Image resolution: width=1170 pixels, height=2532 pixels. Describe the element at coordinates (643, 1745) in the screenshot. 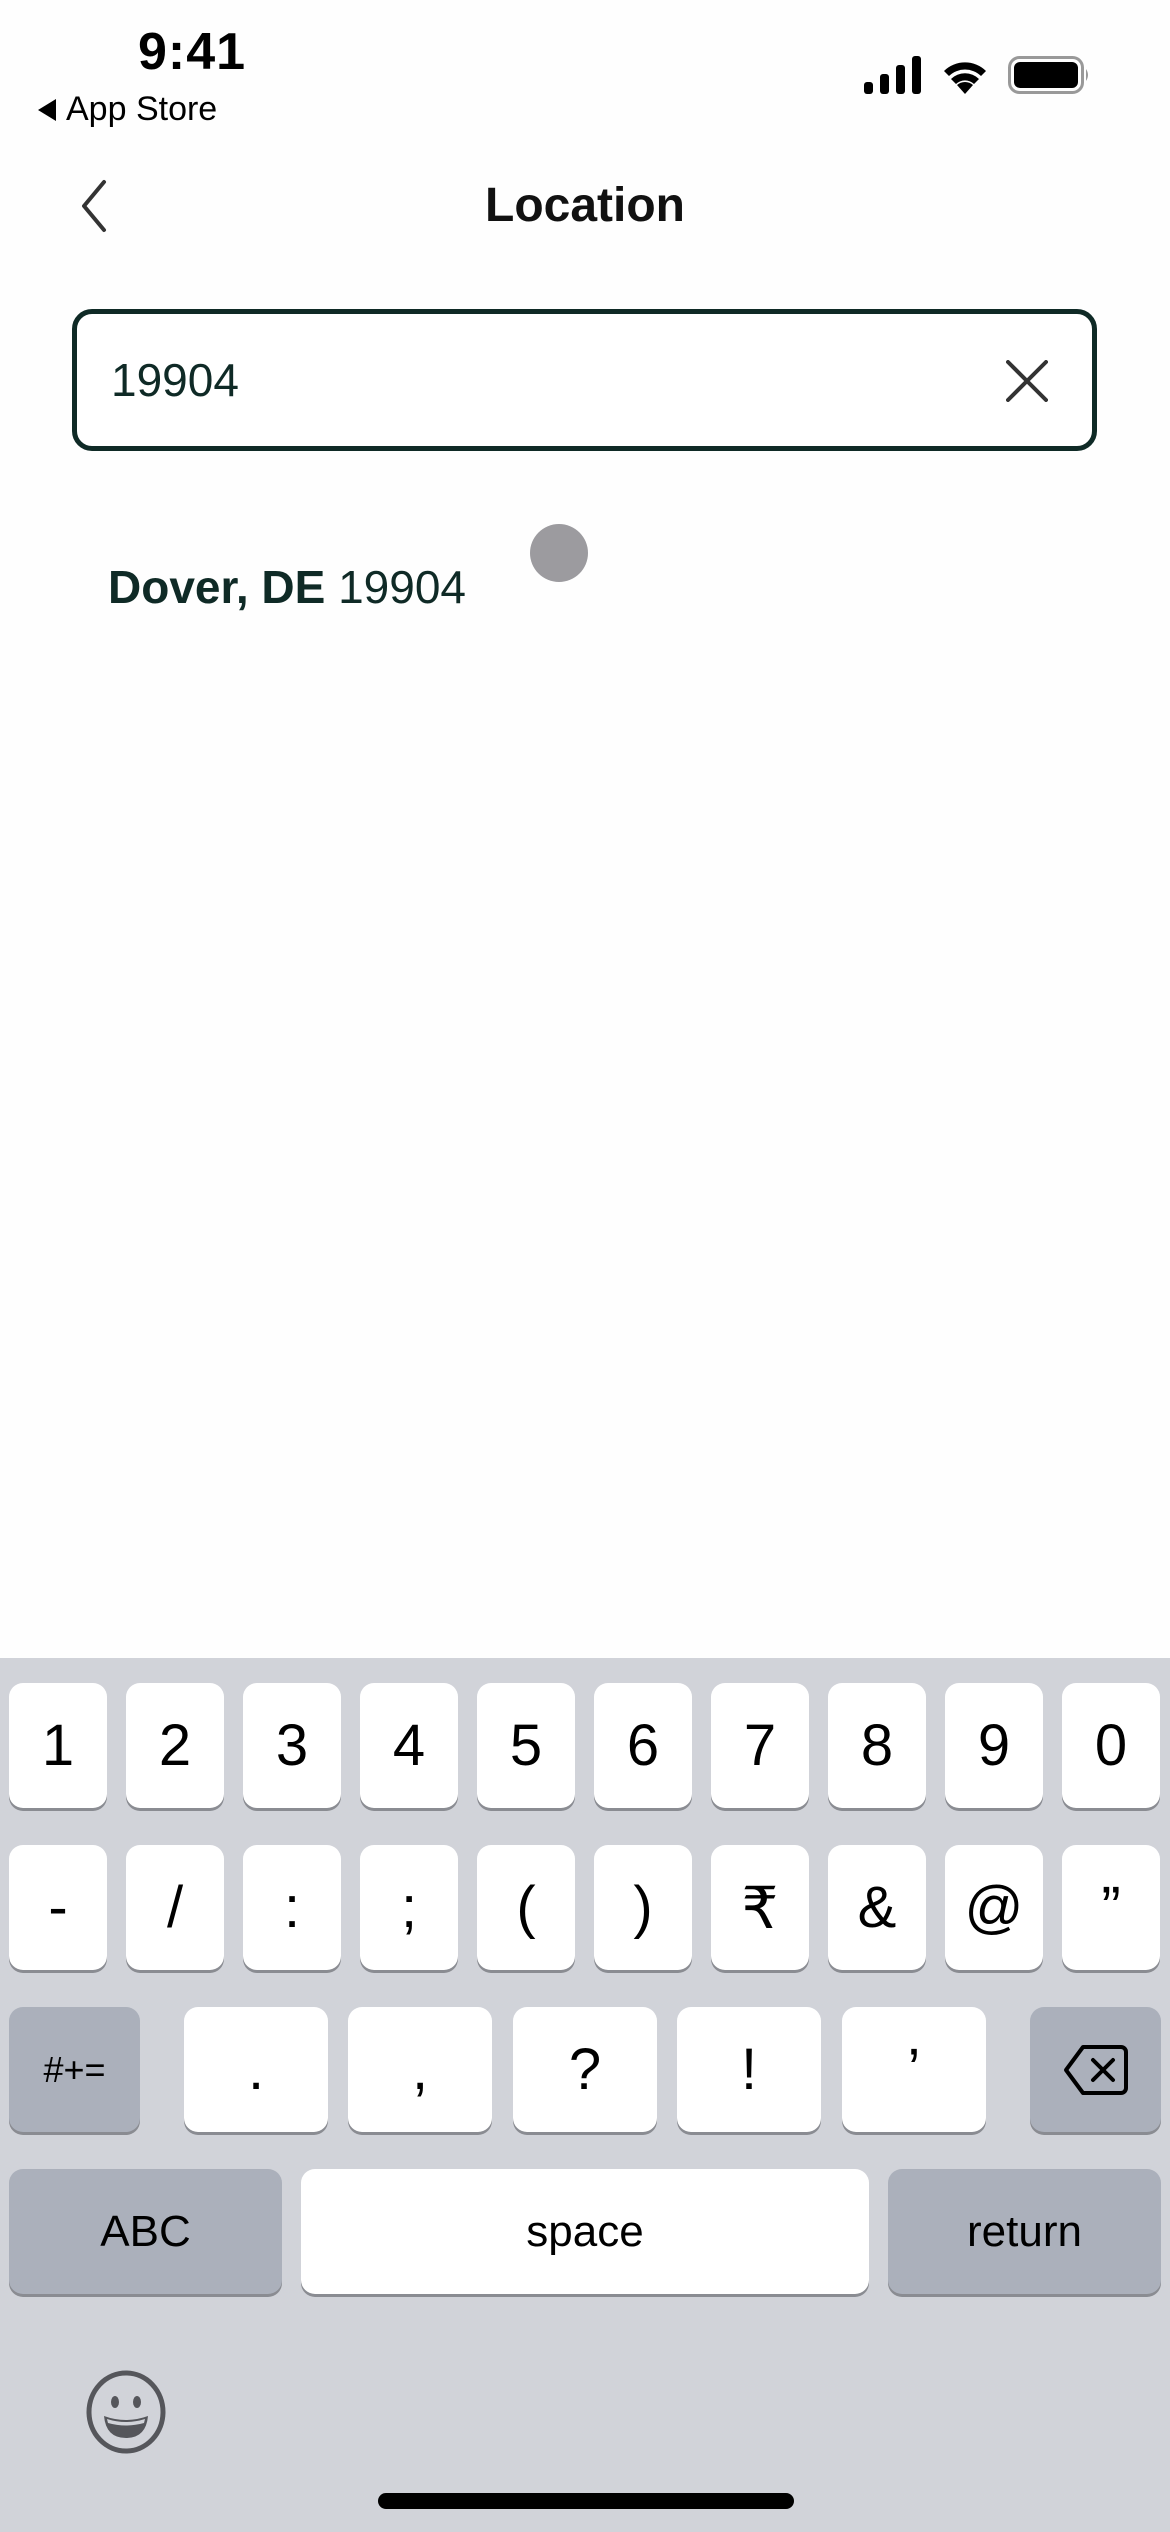

I see `key-6: 6` at that location.